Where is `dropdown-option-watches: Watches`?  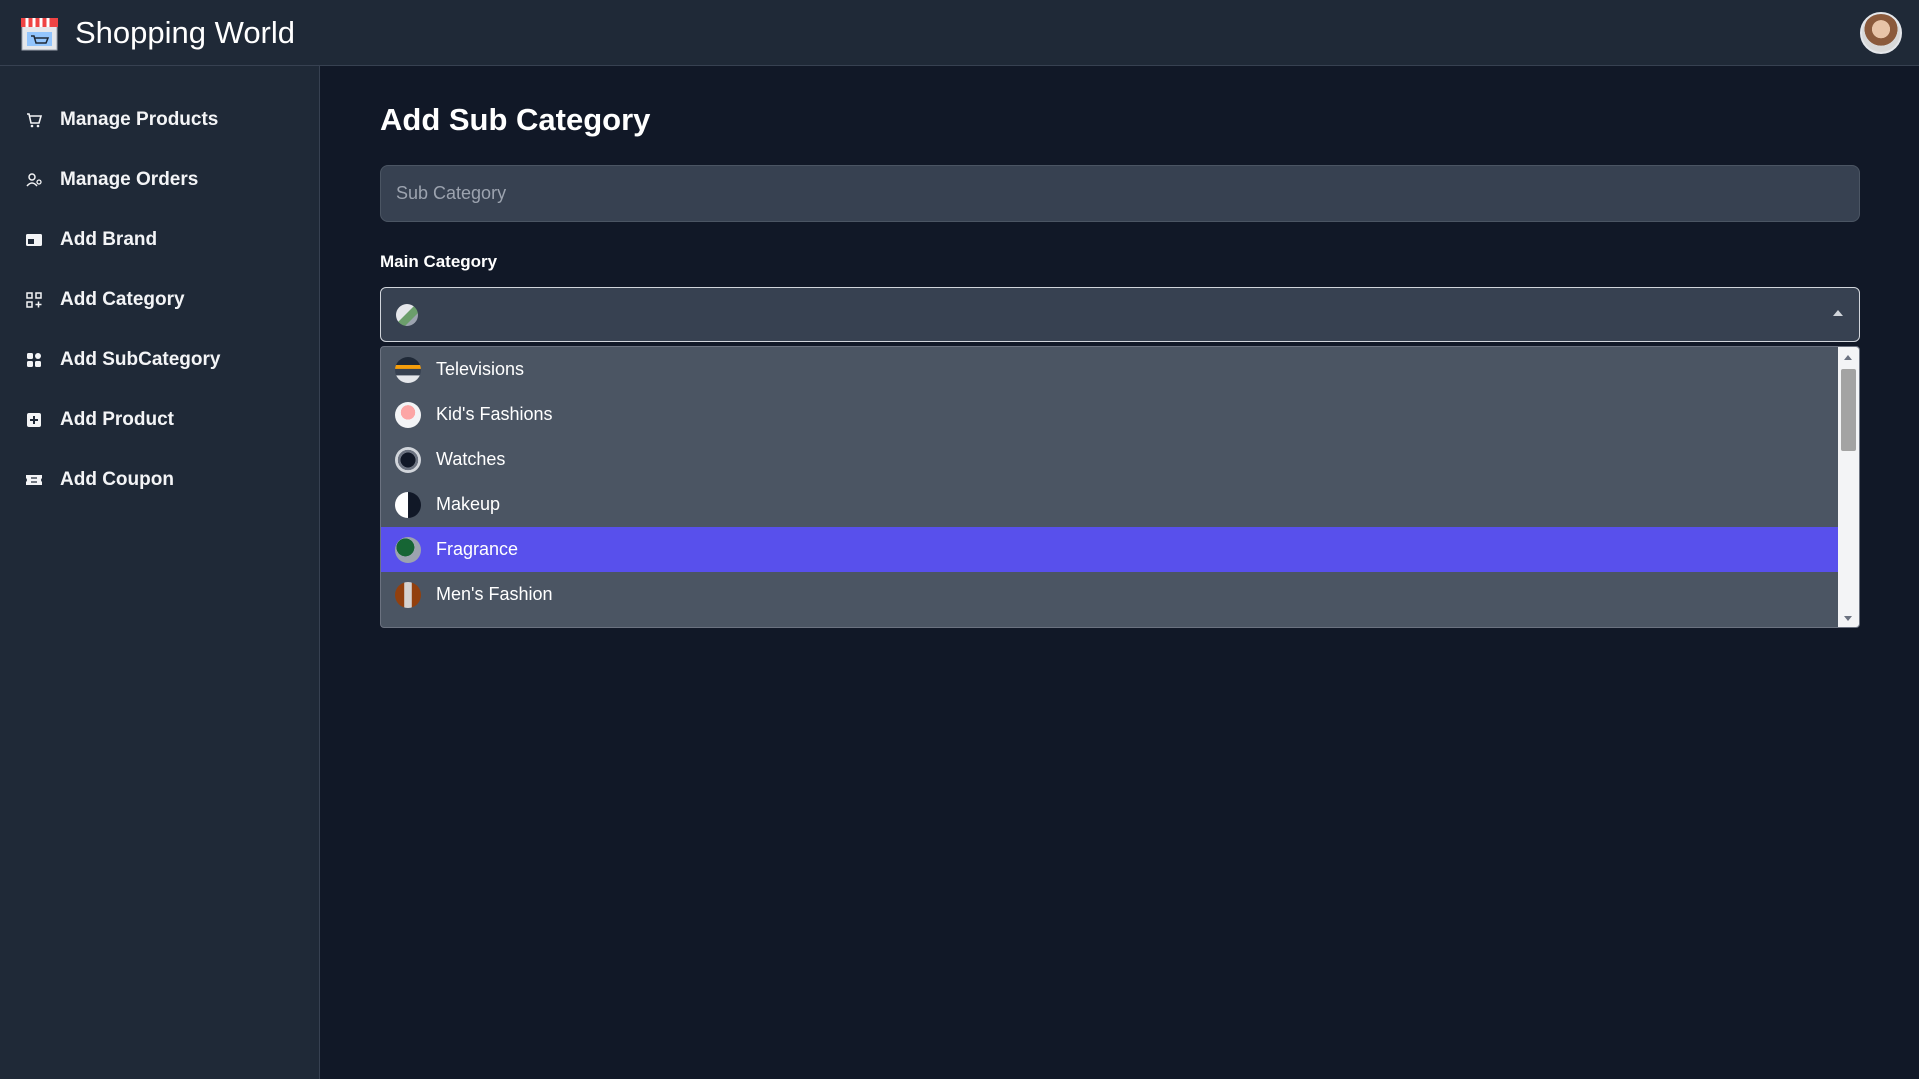 dropdown-option-watches: Watches is located at coordinates (1110, 459).